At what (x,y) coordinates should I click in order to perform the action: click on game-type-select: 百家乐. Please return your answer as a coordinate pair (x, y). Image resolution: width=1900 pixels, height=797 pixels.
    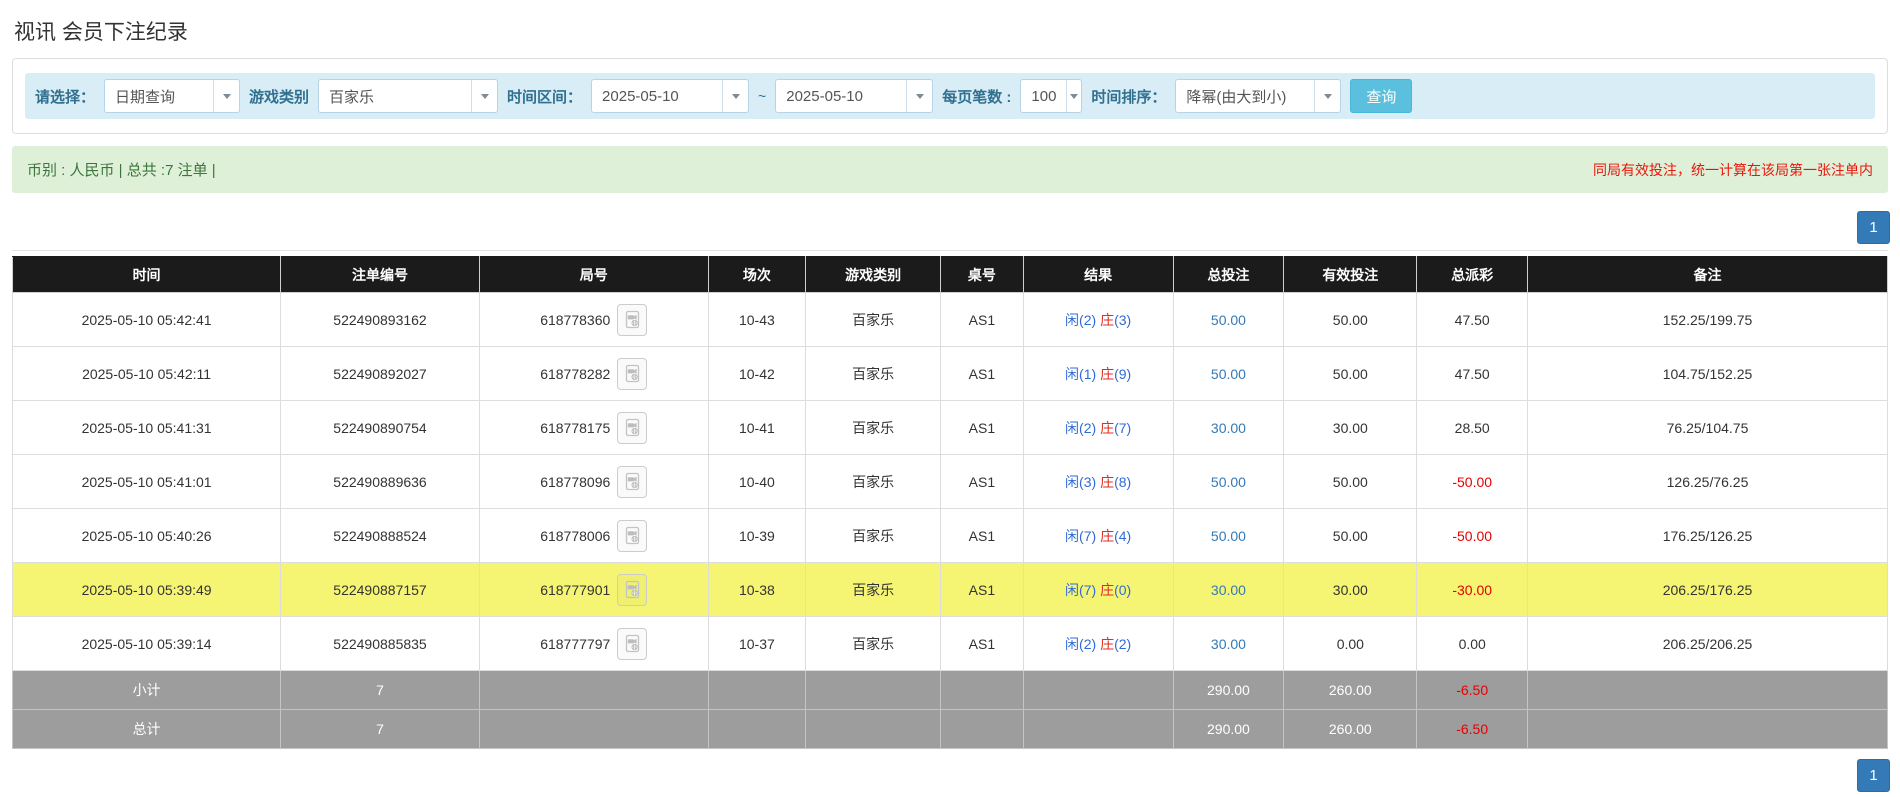
    Looking at the image, I should click on (408, 96).